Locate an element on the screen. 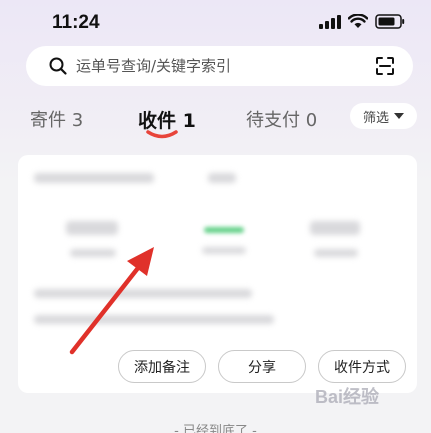  tab-send: 寄件 3 is located at coordinates (56, 119).